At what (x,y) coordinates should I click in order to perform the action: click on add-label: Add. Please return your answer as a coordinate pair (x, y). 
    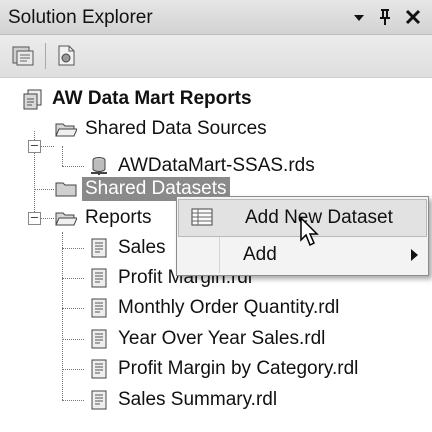
    Looking at the image, I should click on (260, 254).